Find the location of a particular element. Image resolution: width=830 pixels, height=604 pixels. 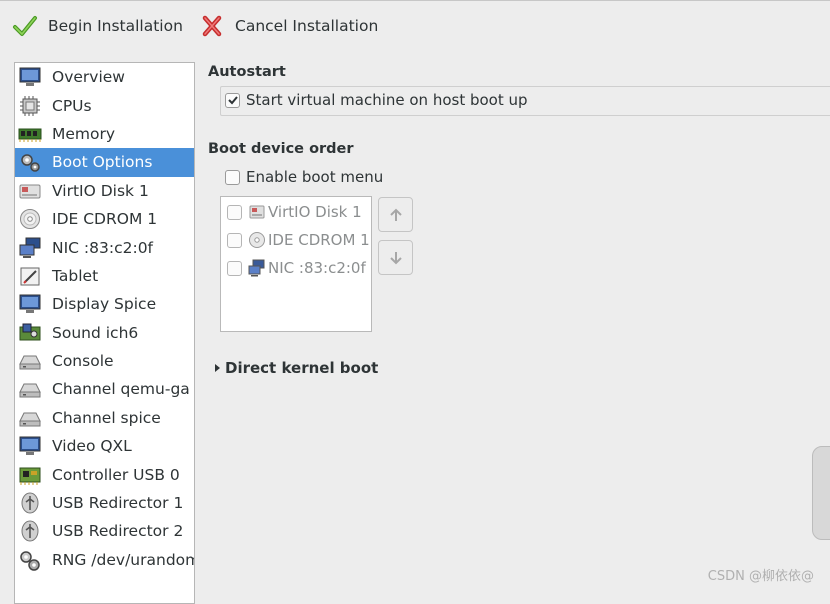

arrow-up-icon is located at coordinates (395, 214).